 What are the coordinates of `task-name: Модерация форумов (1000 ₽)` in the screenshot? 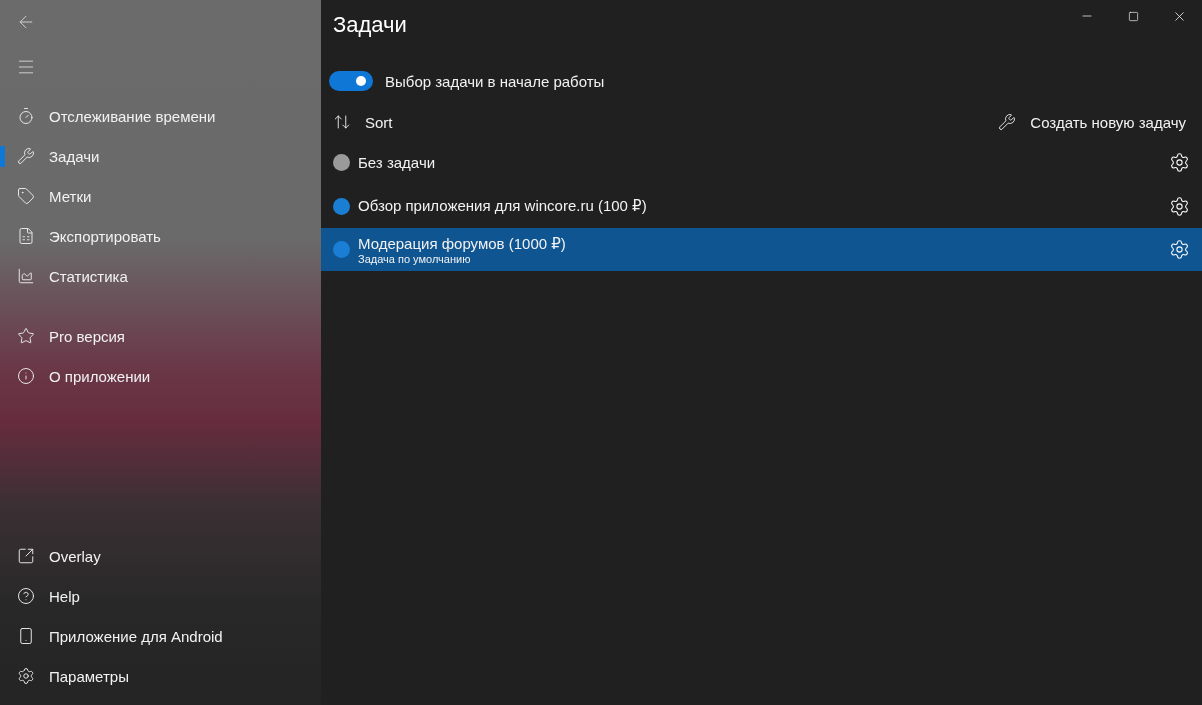 It's located at (462, 243).